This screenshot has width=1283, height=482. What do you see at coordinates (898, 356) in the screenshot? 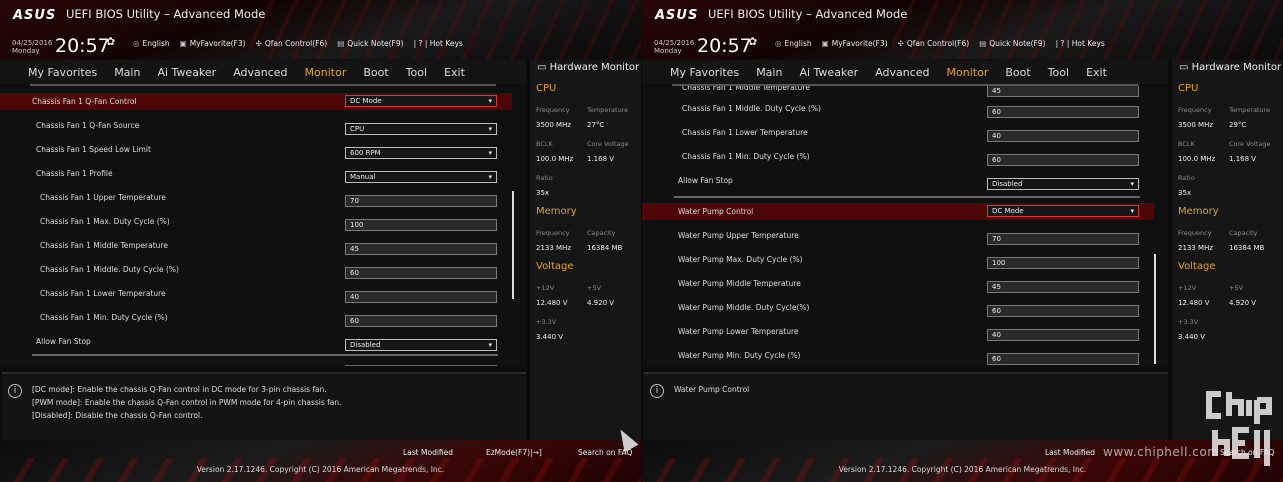
I see `setting-row: Water Pump Min. Duty Cycle (%) 60` at bounding box center [898, 356].